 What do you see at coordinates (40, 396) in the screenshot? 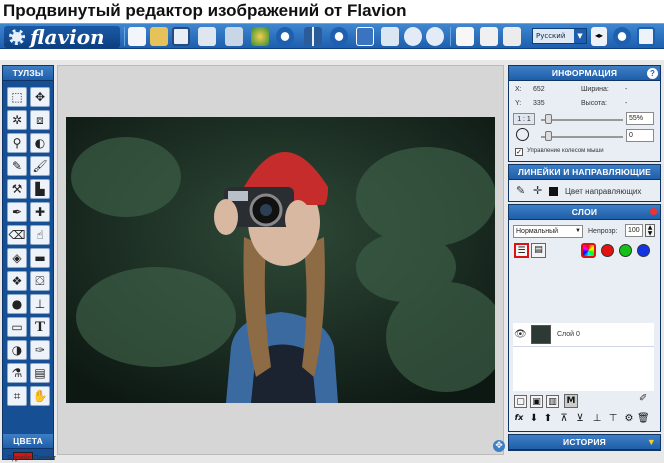
I see `grab-icon: ✋` at bounding box center [40, 396].